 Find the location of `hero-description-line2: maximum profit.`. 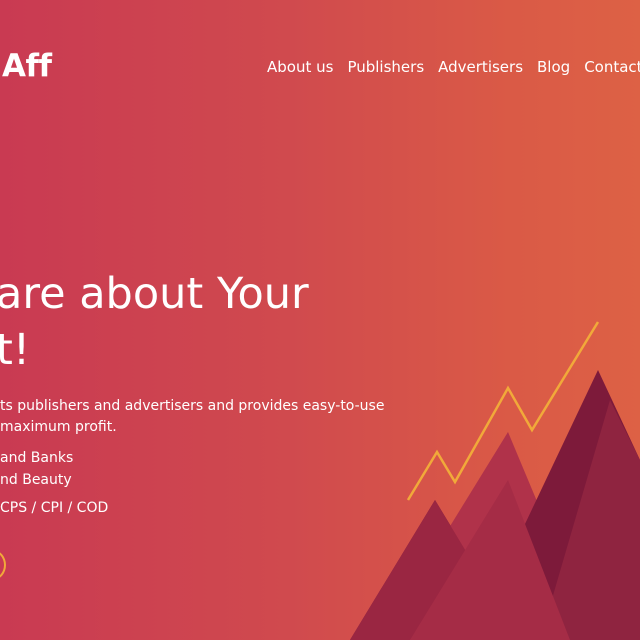

hero-description-line2: maximum profit. is located at coordinates (58, 427).